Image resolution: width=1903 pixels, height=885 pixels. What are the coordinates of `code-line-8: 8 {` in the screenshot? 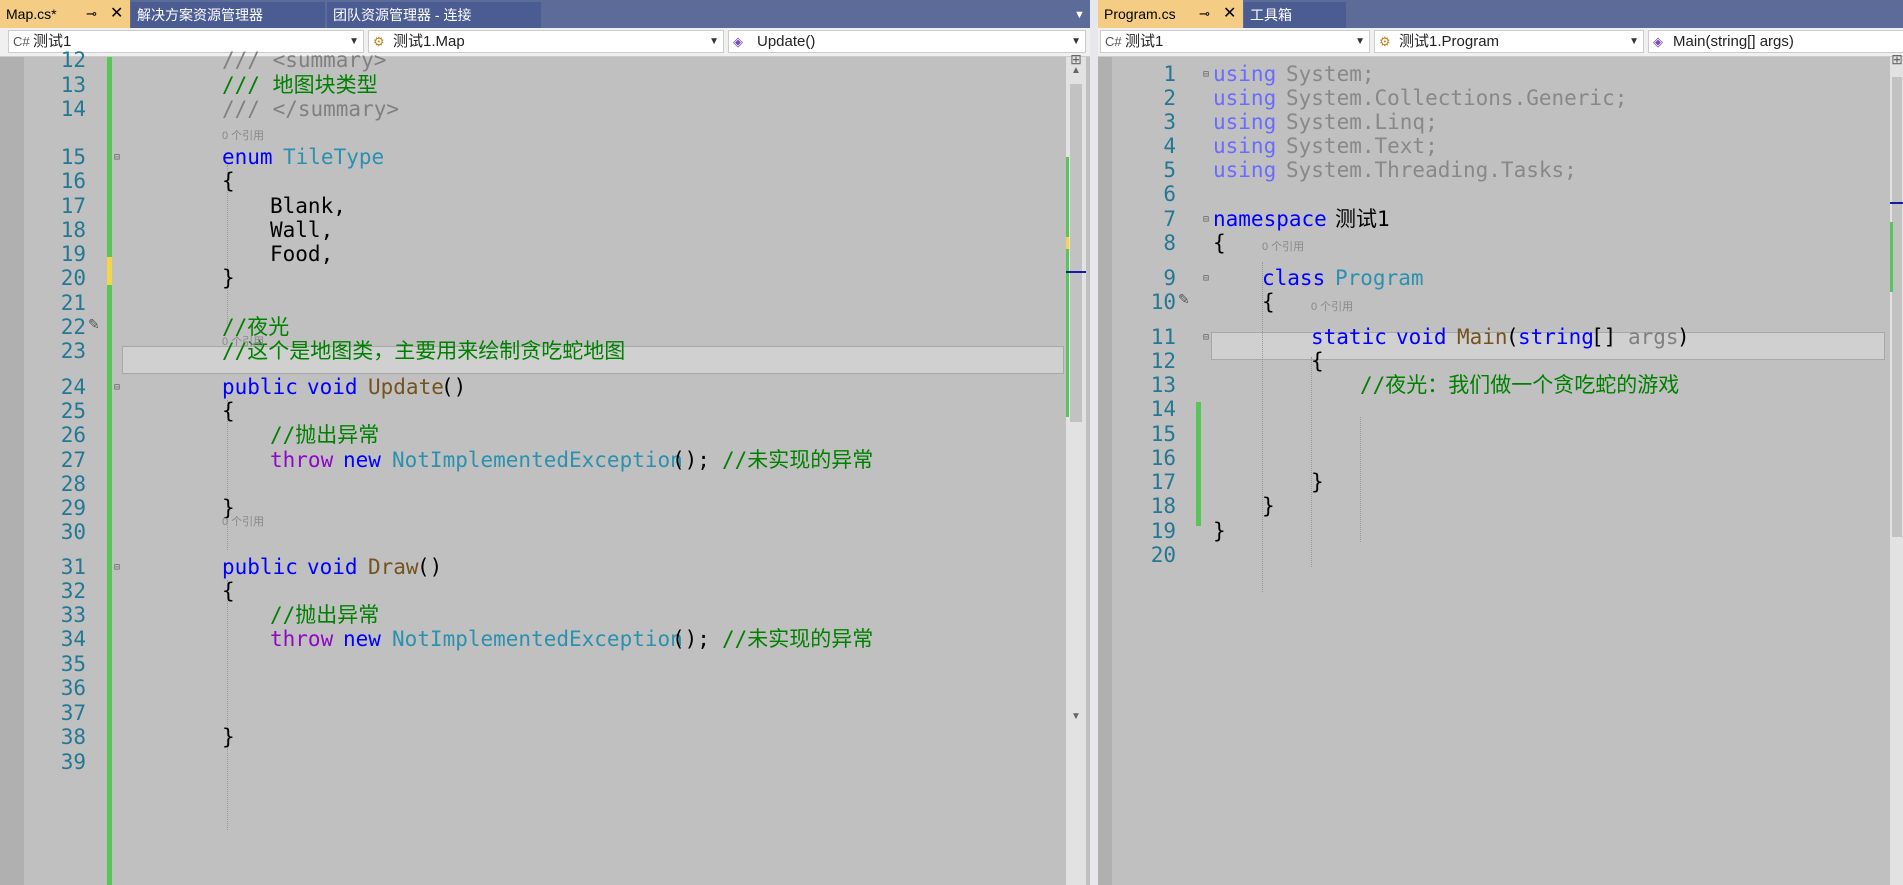 It's located at (1500, 243).